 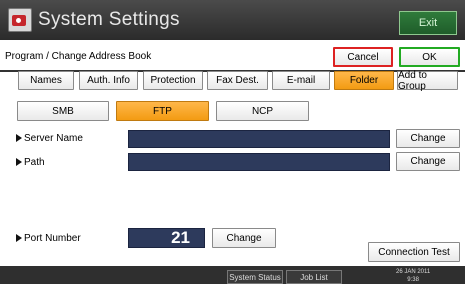 What do you see at coordinates (314, 277) in the screenshot?
I see `job-list-button: Job List` at bounding box center [314, 277].